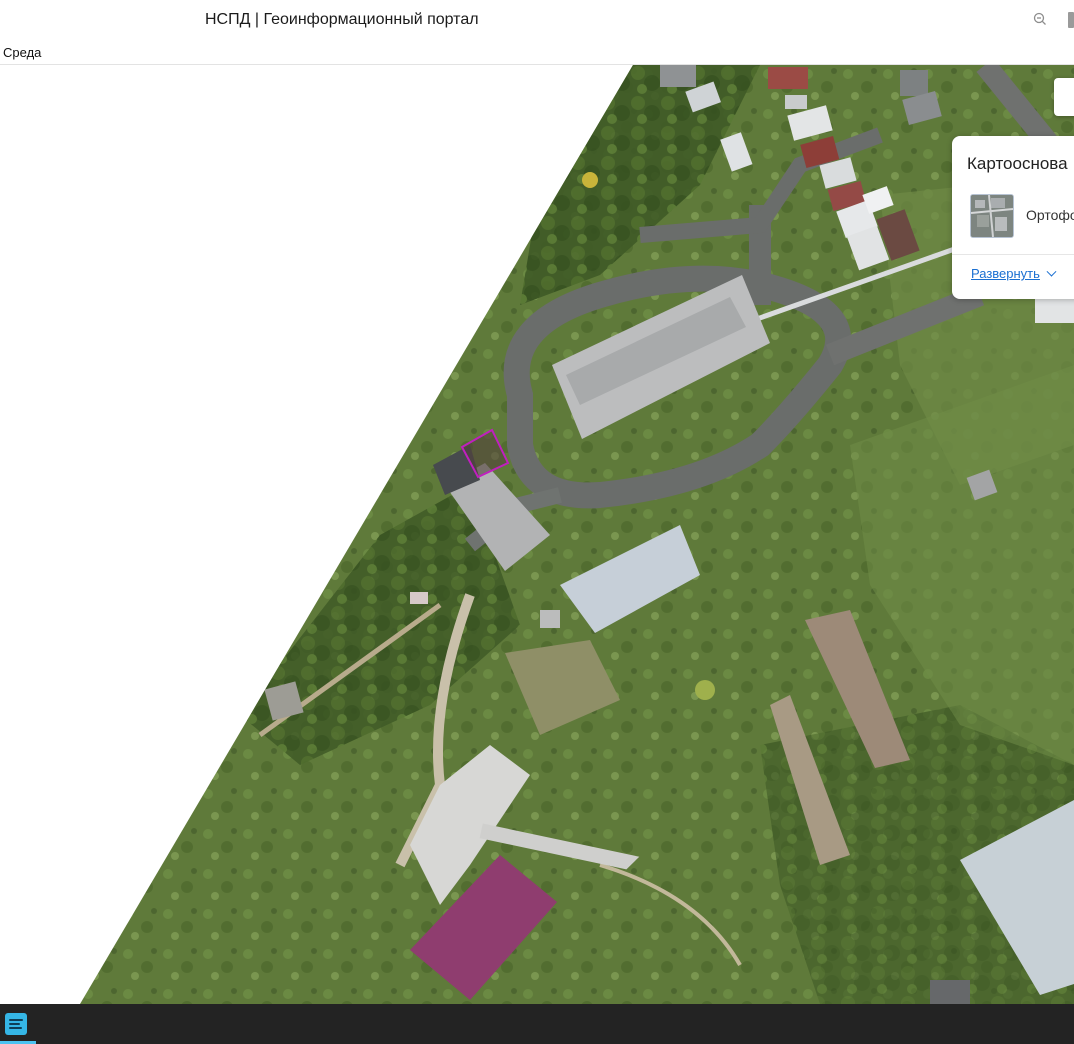 The image size is (1074, 1044). What do you see at coordinates (342, 19) in the screenshot?
I see `window-title: НСПД | Геоинформационный портал` at bounding box center [342, 19].